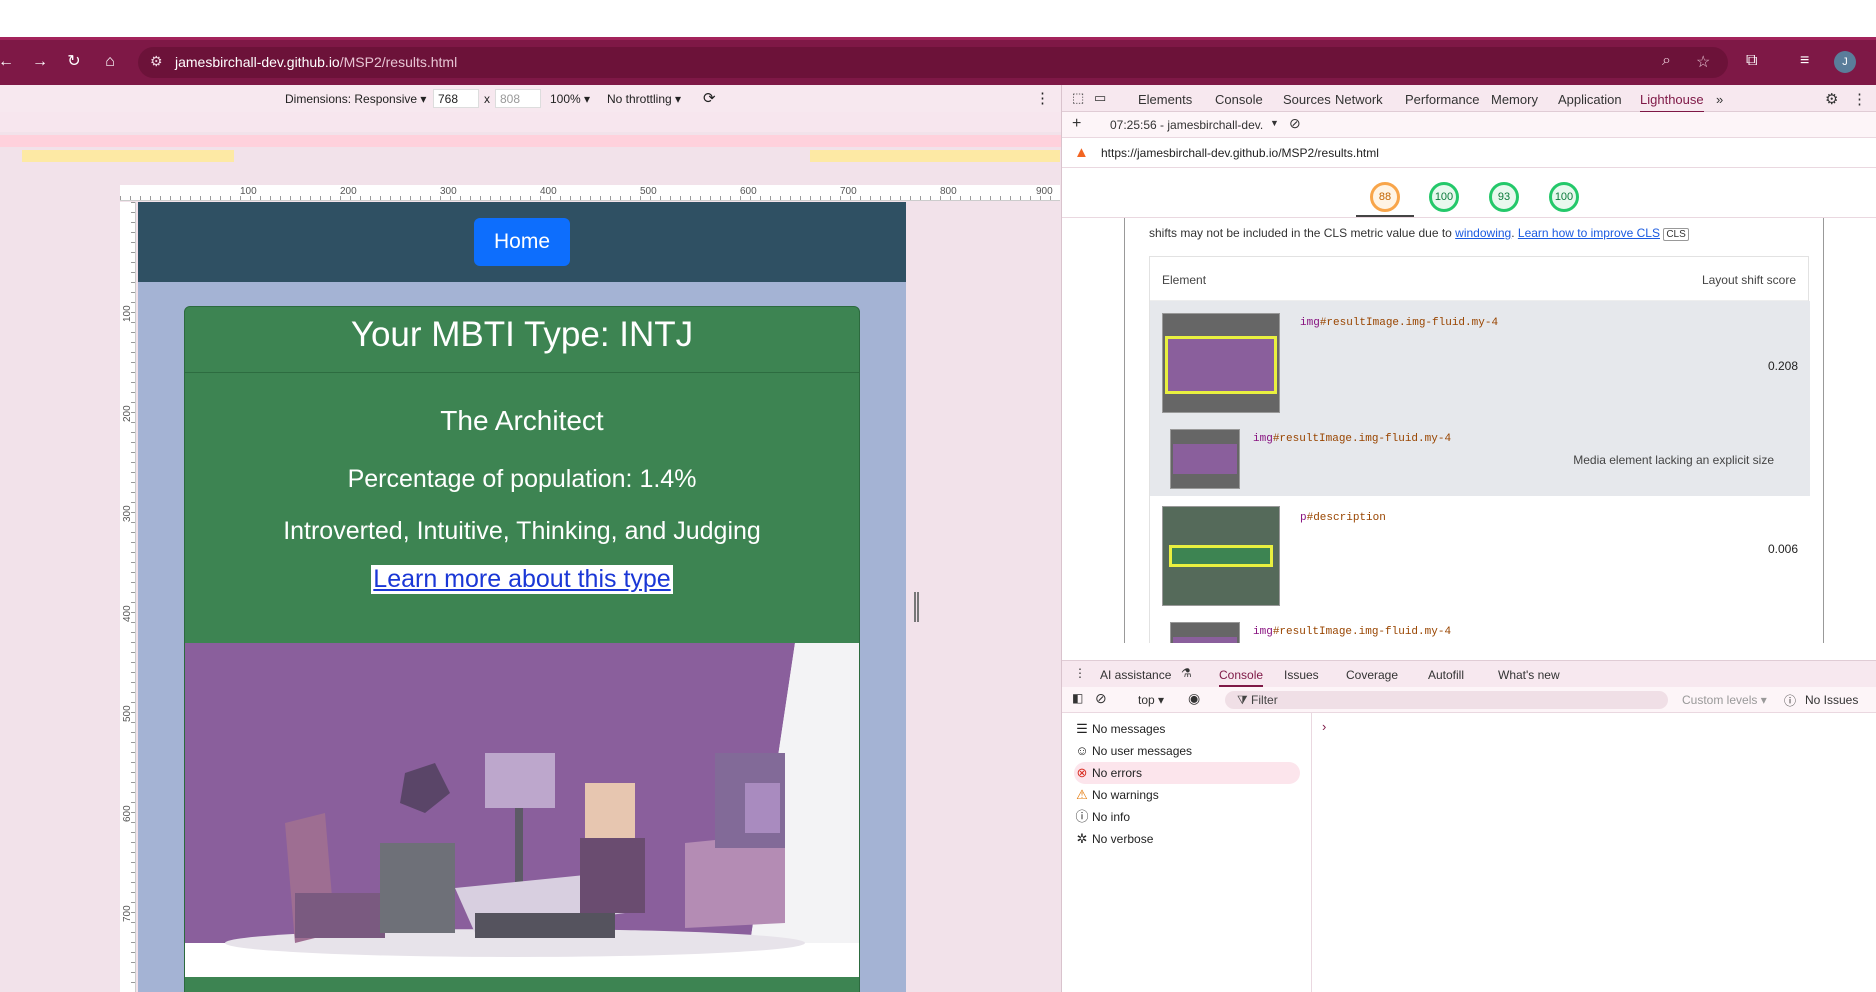 The image size is (1876, 992). What do you see at coordinates (1804, 61) in the screenshot?
I see `media-icon: ≡` at bounding box center [1804, 61].